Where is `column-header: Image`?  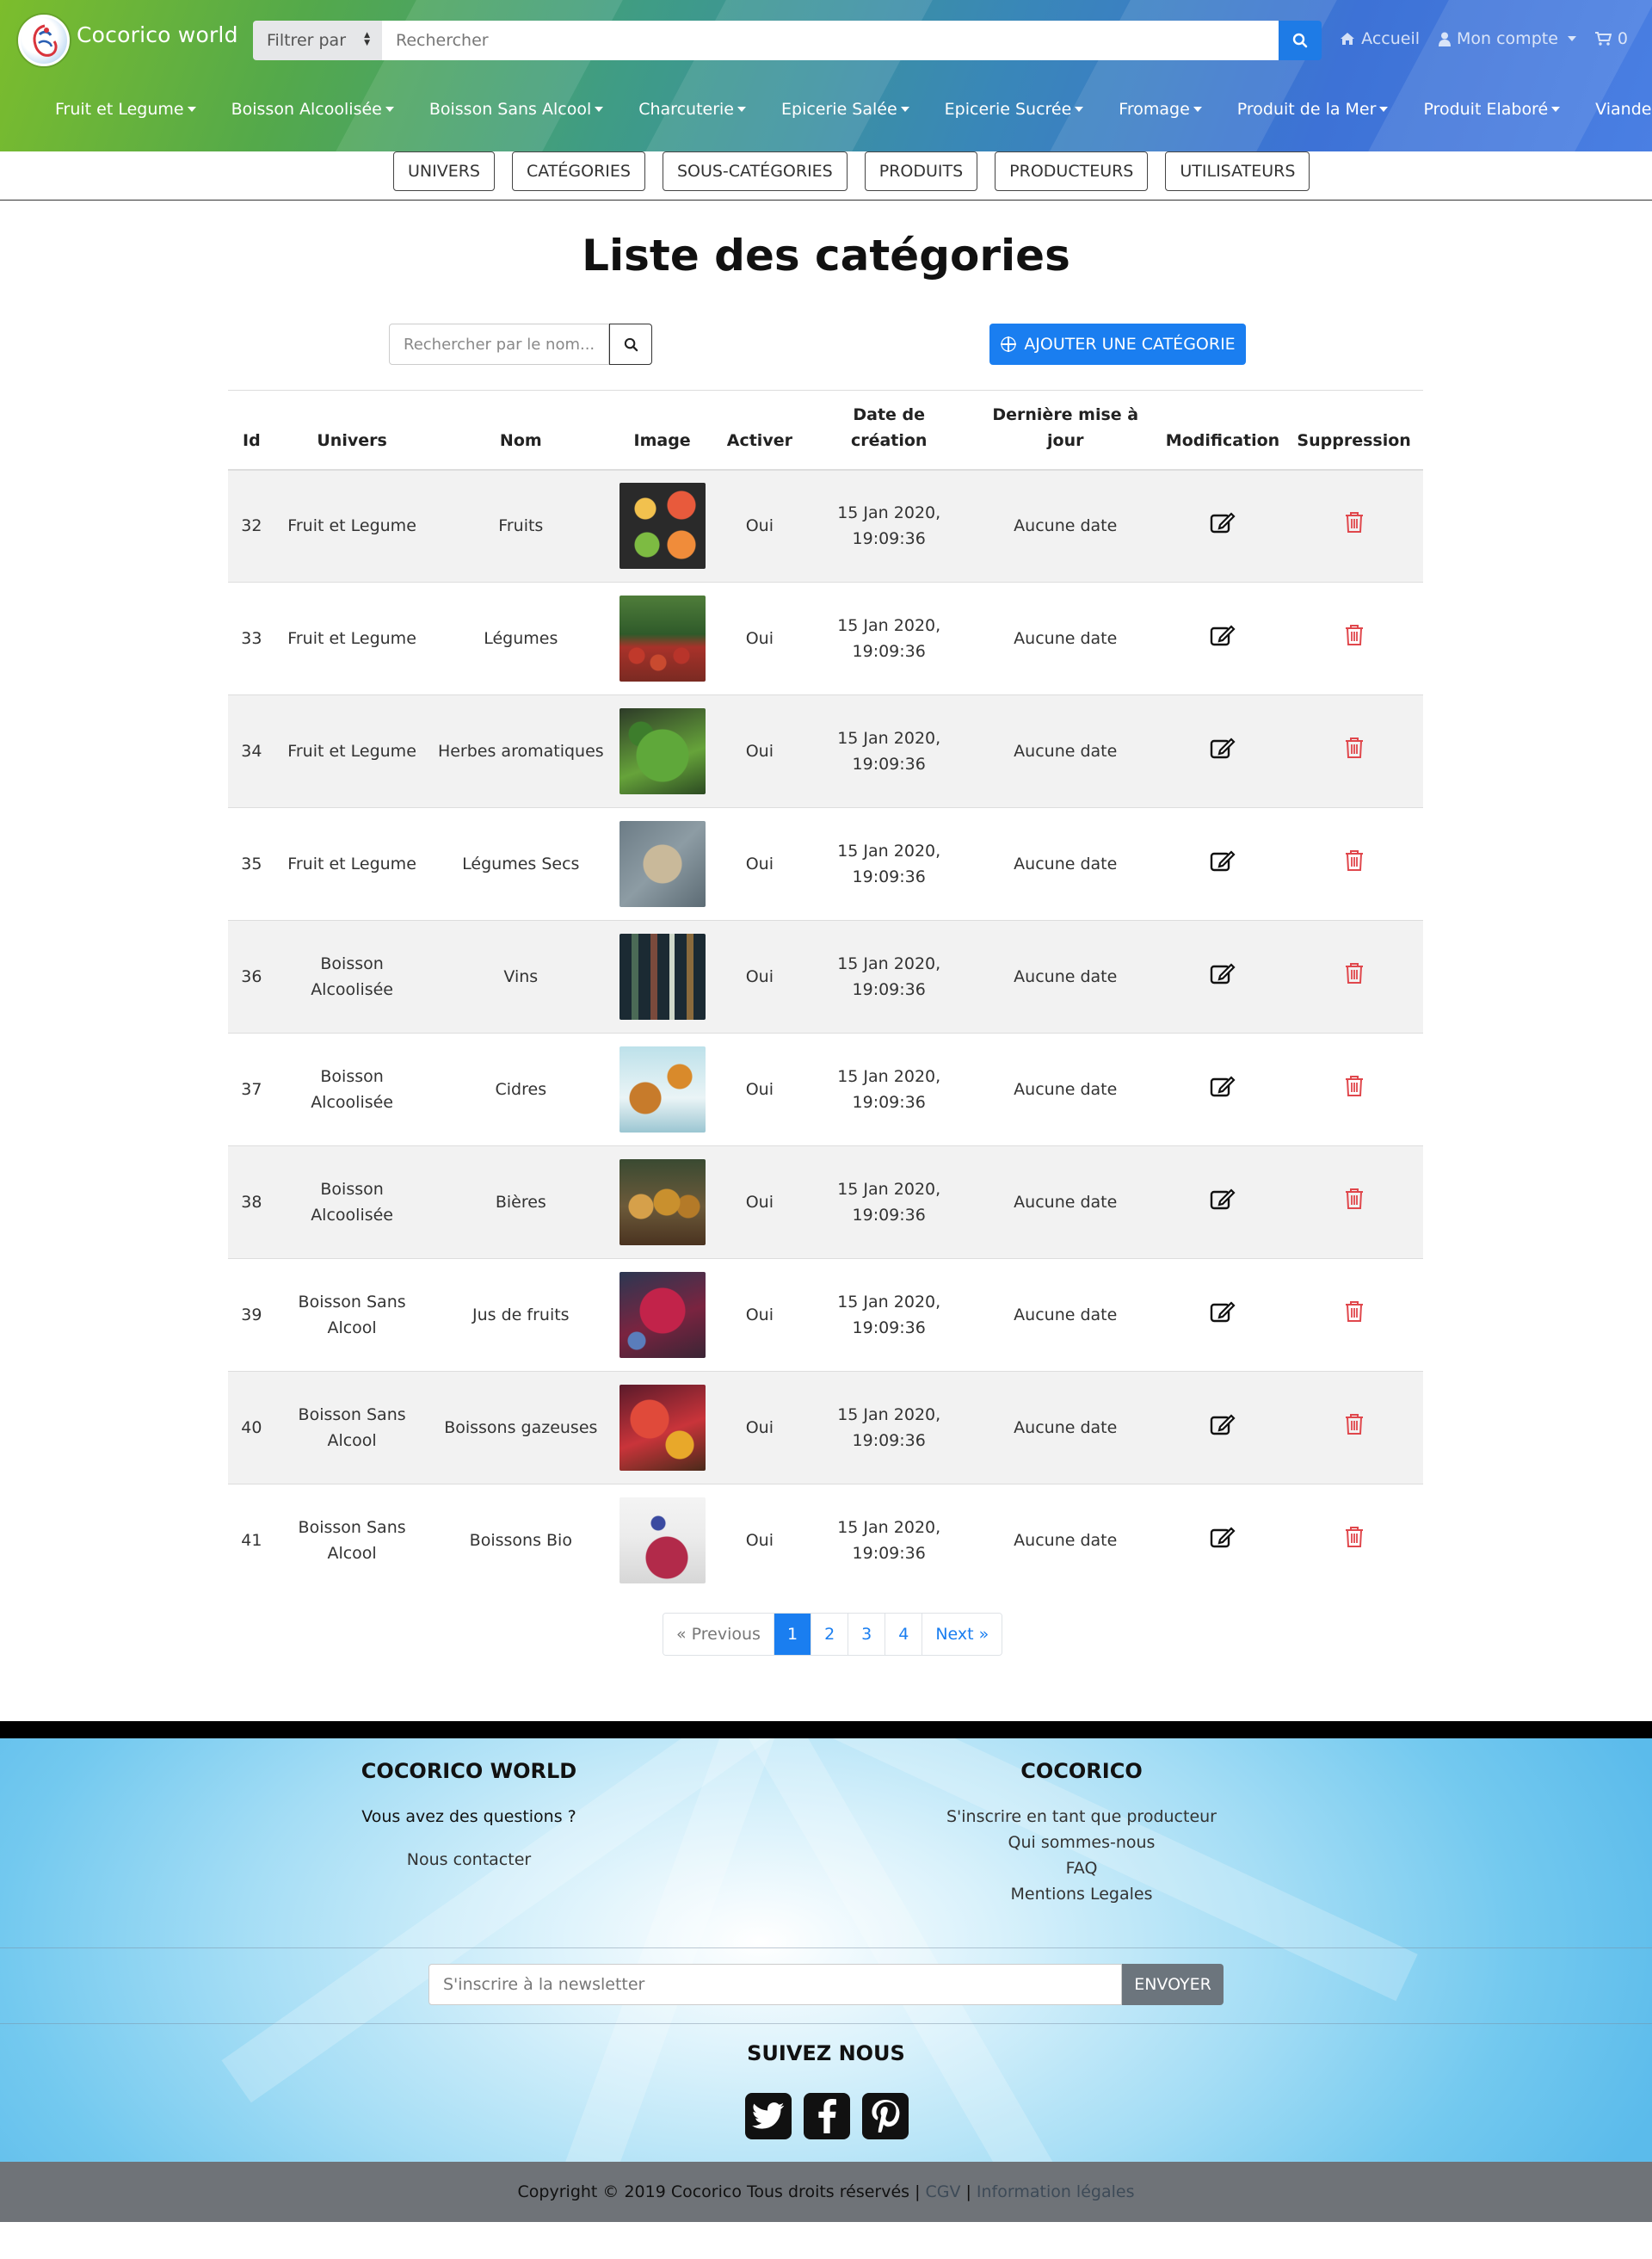
column-header: Image is located at coordinates (662, 430).